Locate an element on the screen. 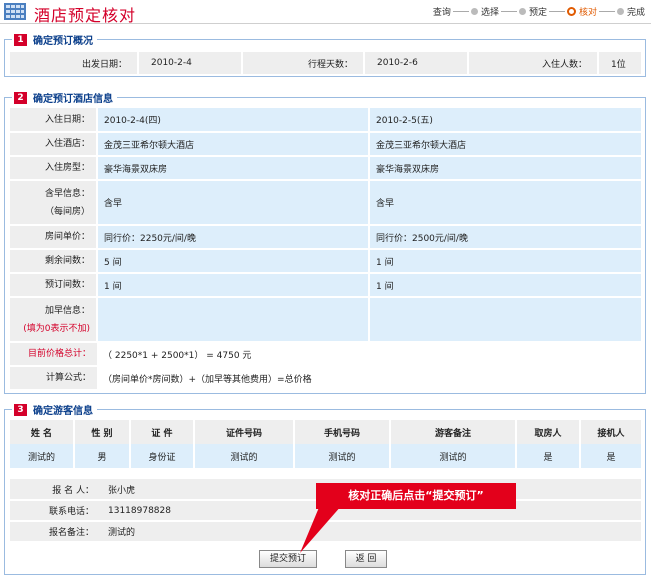  room-price-night2: 同行价：2500元/间/晚 is located at coordinates (504, 237).